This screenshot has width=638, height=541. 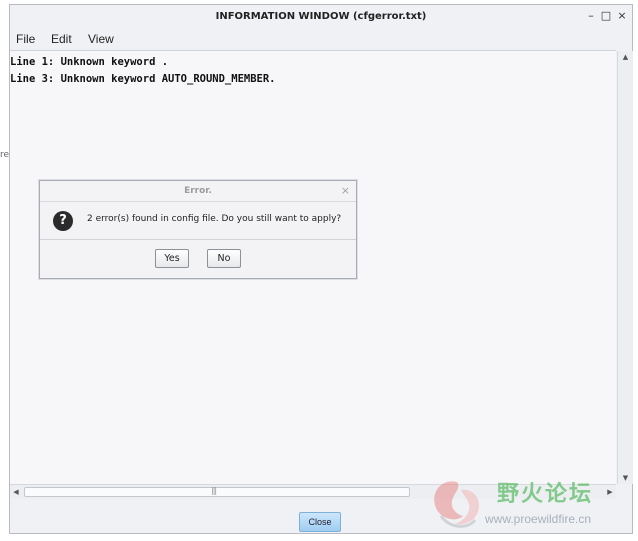 What do you see at coordinates (172, 258) in the screenshot?
I see `yes-button: Yes` at bounding box center [172, 258].